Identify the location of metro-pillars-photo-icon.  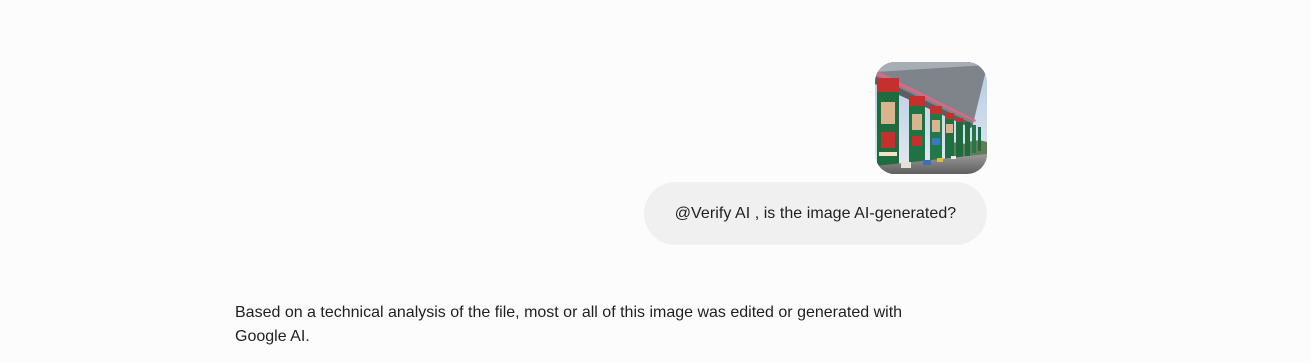
(931, 118).